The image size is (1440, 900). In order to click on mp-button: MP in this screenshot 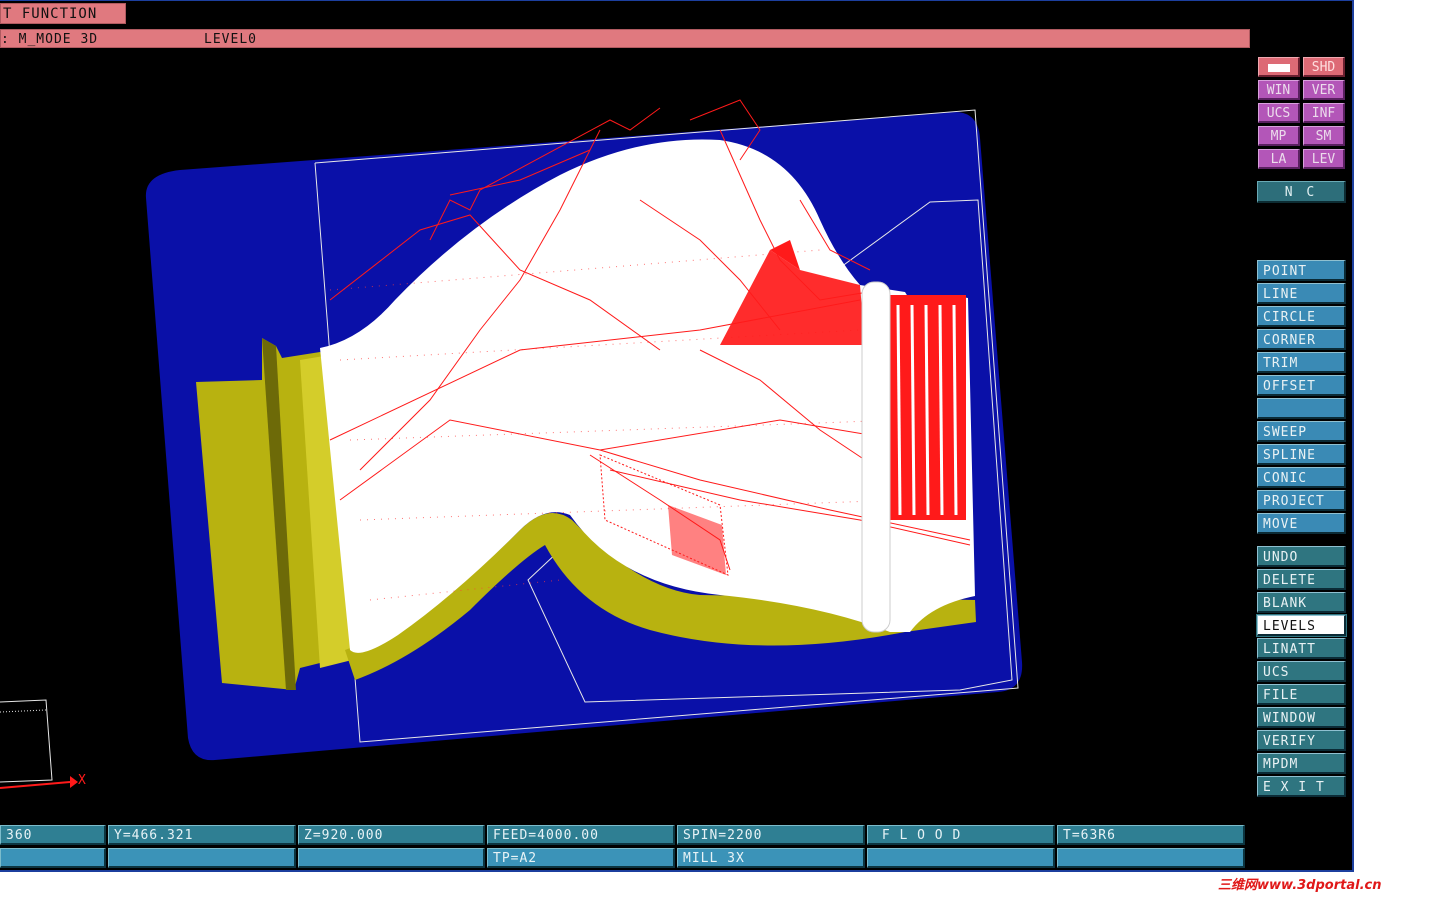, I will do `click(1279, 136)`.